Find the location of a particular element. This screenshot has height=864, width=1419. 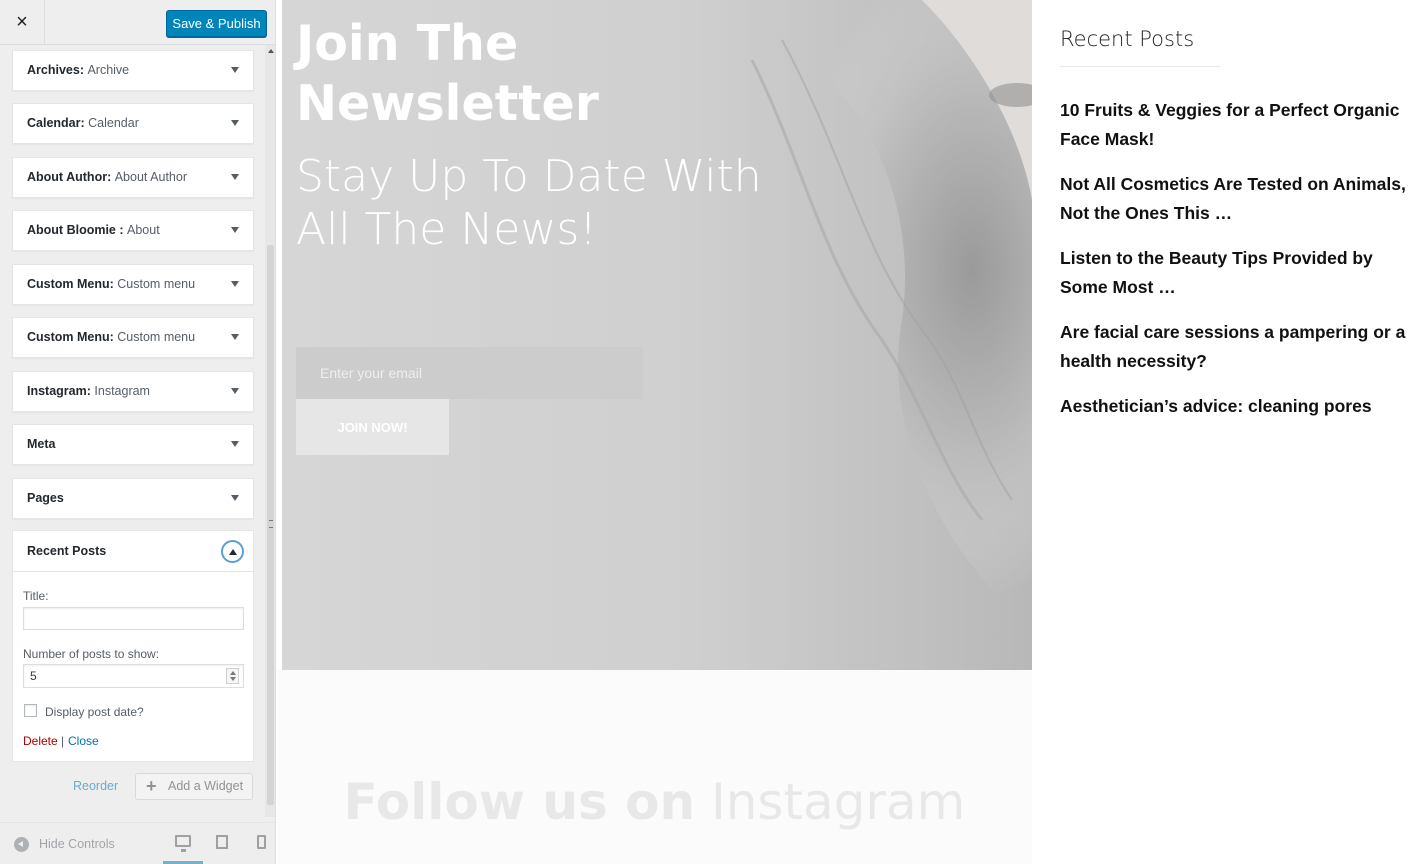

collapse-arrow-icon is located at coordinates (21, 844).